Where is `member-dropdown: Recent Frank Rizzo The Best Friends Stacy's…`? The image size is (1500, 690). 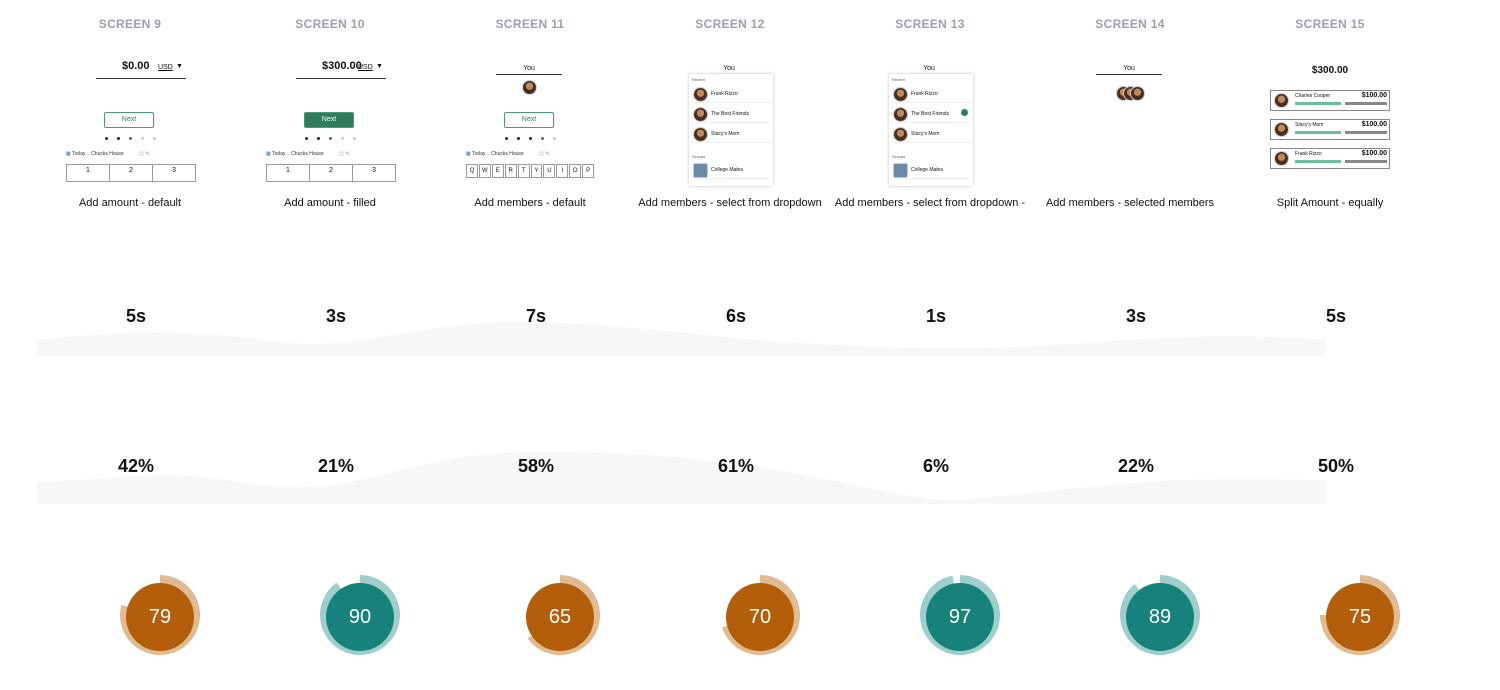 member-dropdown: Recent Frank Rizzo The Best Friends Stacy's… is located at coordinates (931, 130).